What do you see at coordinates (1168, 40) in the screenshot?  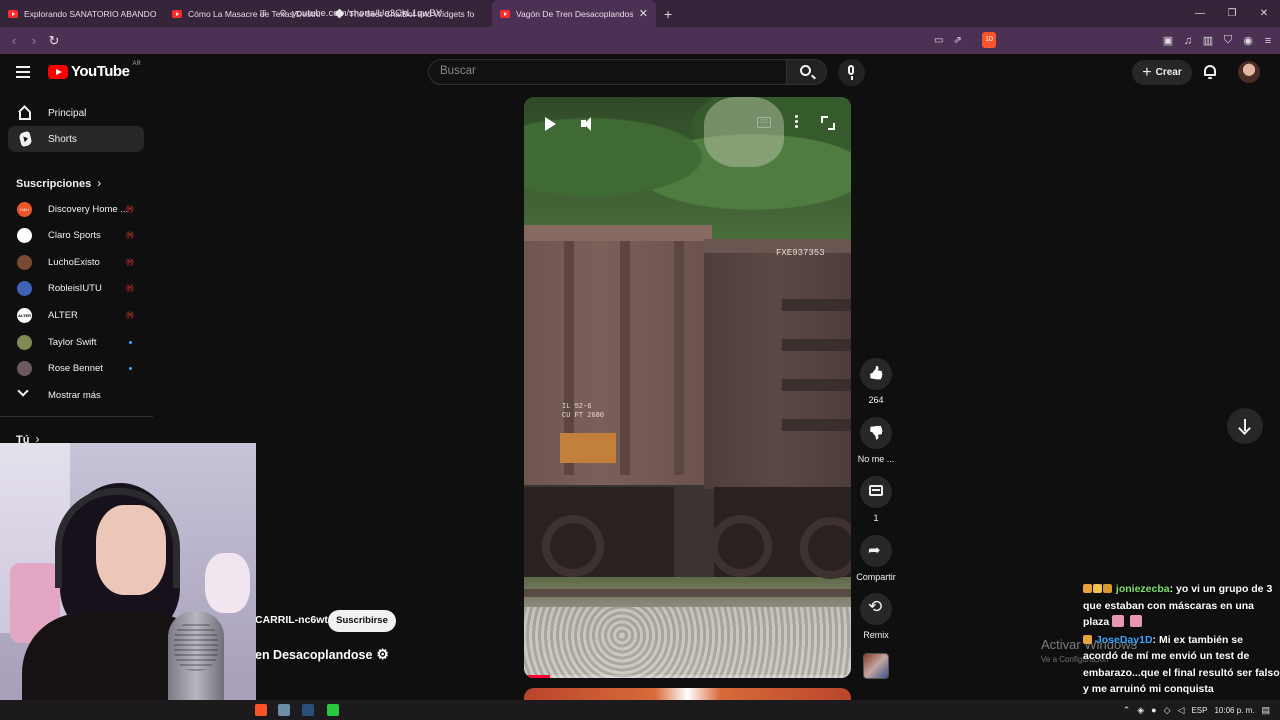 I see `wallet-icon: ▣` at bounding box center [1168, 40].